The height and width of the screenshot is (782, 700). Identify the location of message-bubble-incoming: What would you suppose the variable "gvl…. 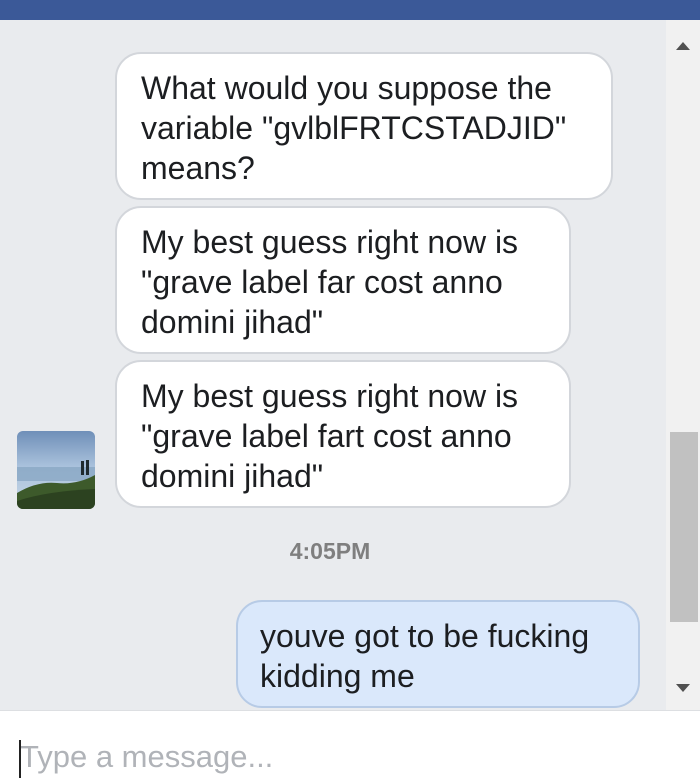
(364, 126).